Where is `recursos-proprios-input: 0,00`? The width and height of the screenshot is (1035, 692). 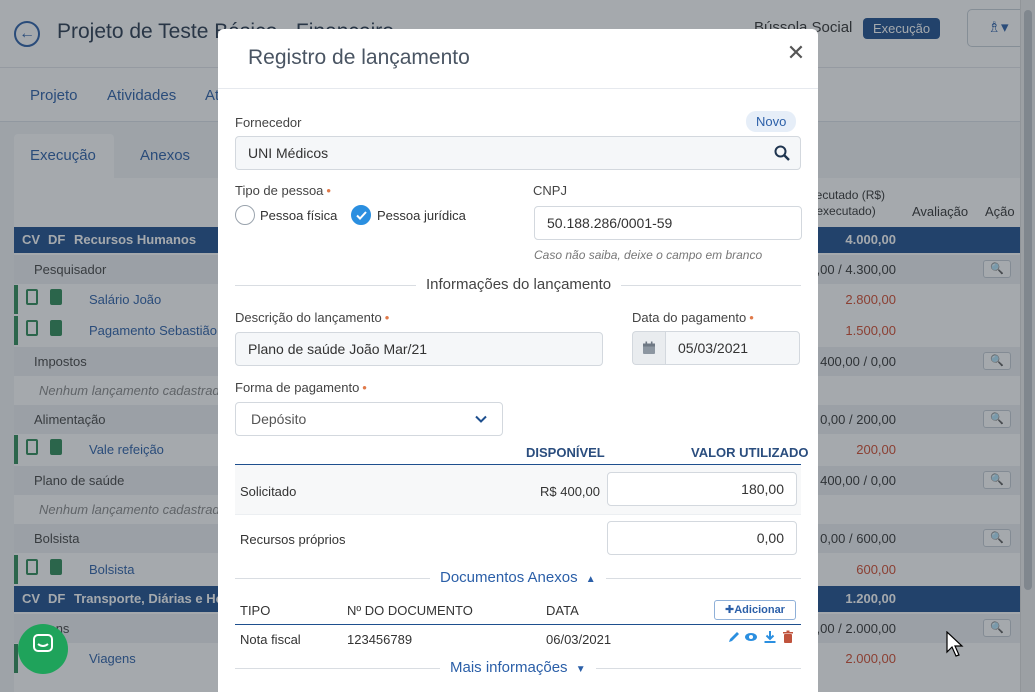 recursos-proprios-input: 0,00 is located at coordinates (702, 538).